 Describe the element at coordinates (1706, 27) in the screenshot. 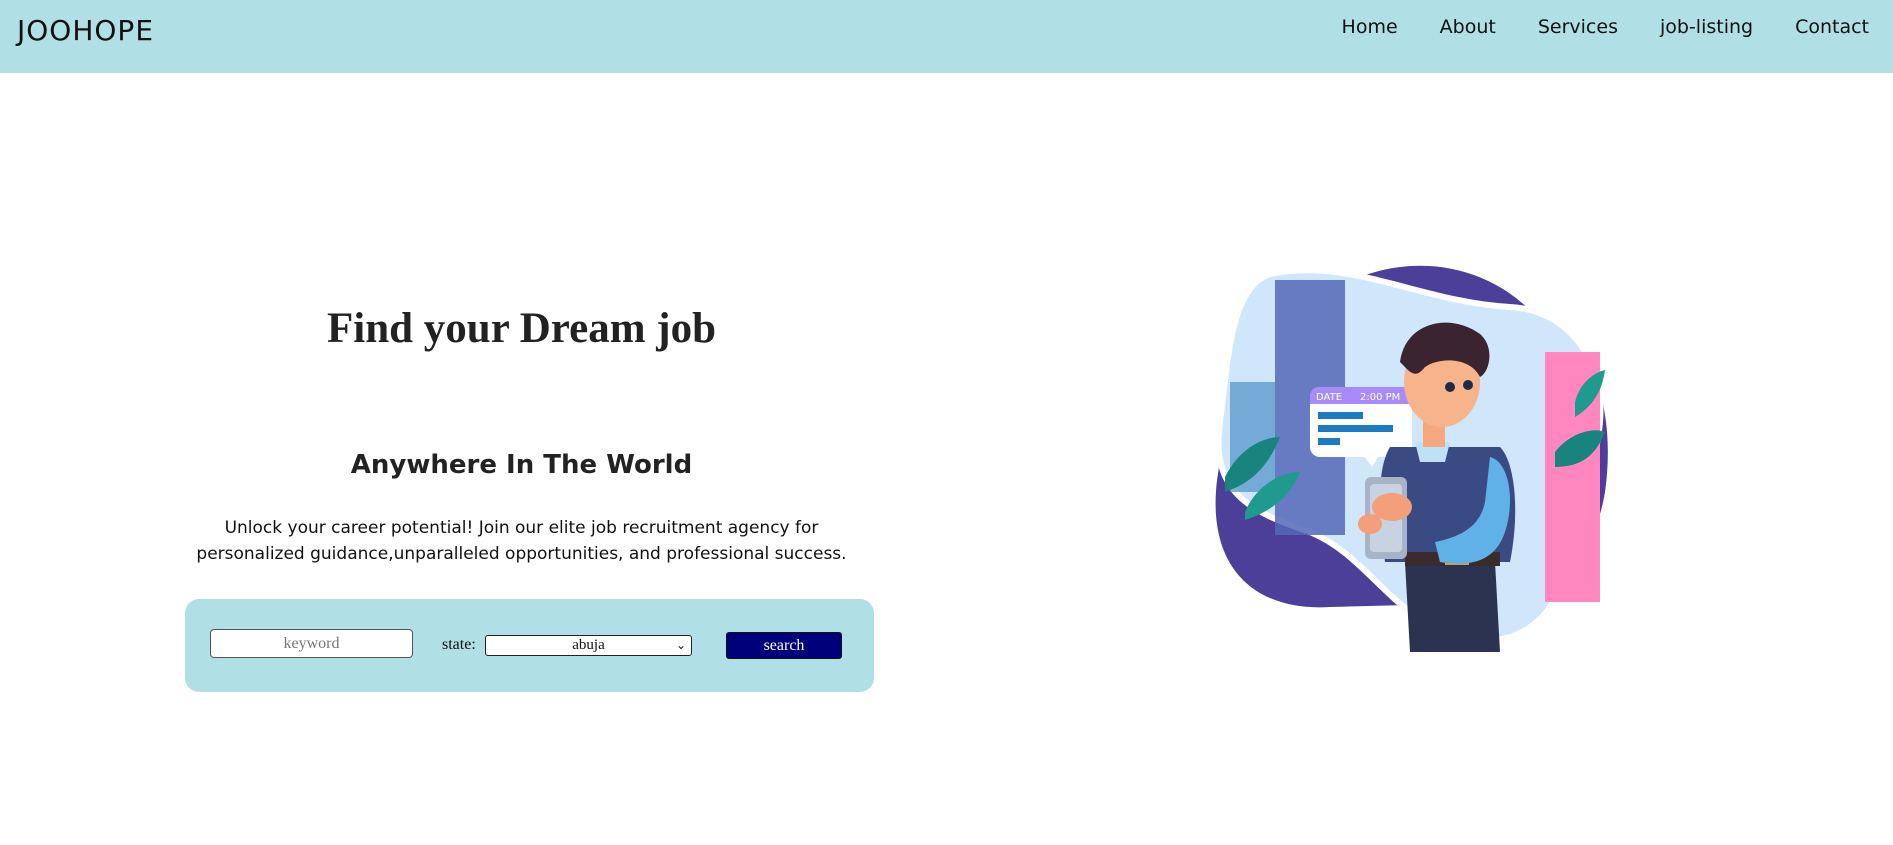

I see `nav-job-listing: job-listing` at that location.